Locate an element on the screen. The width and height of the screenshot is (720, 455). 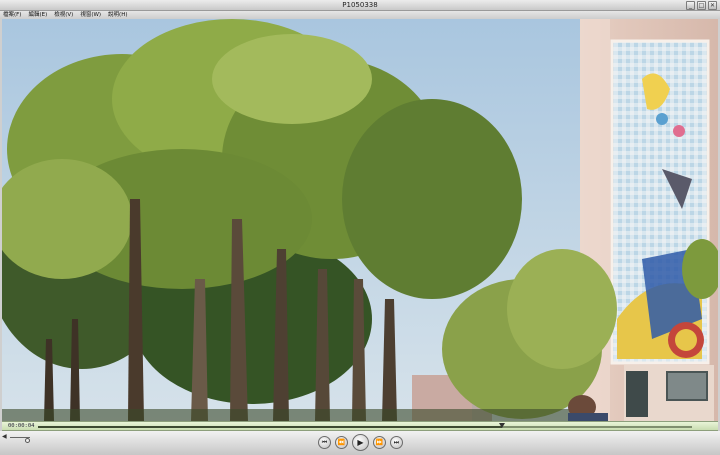
go-to-end-button: ⏭ is located at coordinates (396, 442).